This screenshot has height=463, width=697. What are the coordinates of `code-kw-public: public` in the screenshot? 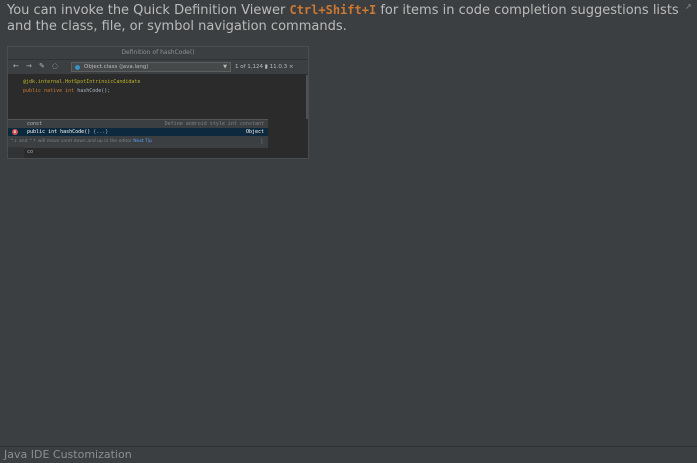 It's located at (32, 91).